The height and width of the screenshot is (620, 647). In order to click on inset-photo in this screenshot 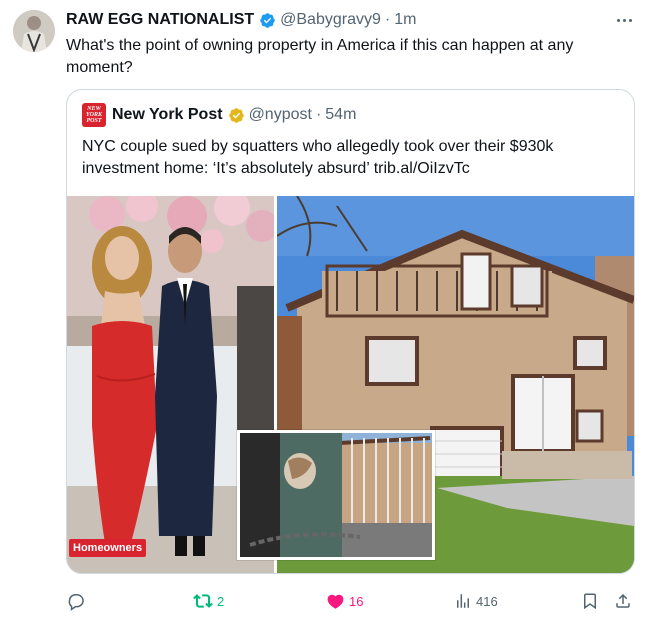, I will do `click(336, 495)`.